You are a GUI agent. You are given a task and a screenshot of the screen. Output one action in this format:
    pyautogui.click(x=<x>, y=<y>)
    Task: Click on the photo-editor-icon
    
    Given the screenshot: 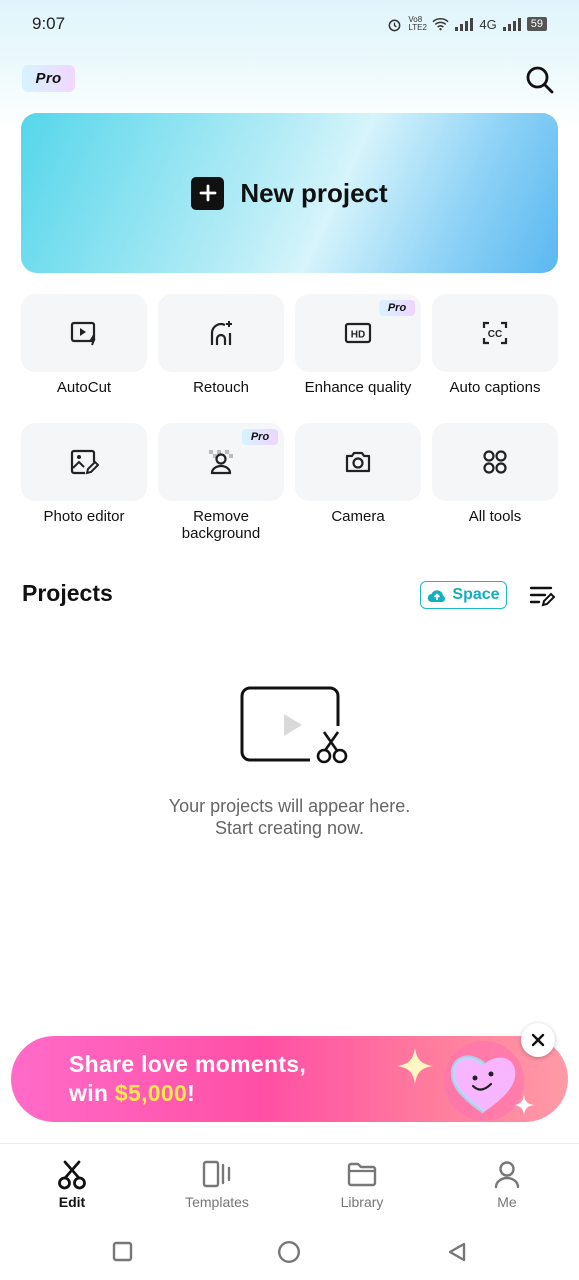 What is the action you would take?
    pyautogui.click(x=84, y=462)
    